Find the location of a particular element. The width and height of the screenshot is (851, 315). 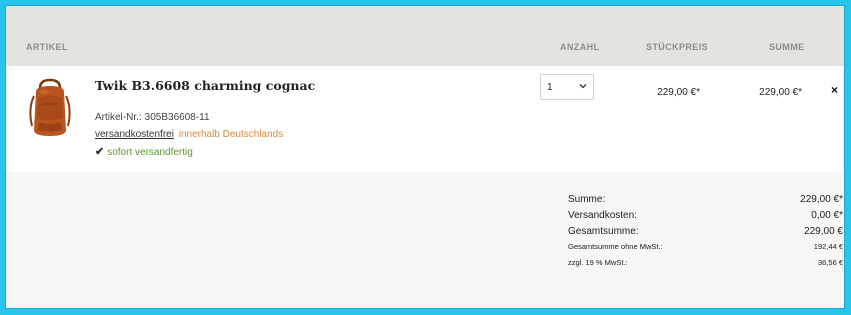

summary-value: 36,56 € is located at coordinates (830, 262).